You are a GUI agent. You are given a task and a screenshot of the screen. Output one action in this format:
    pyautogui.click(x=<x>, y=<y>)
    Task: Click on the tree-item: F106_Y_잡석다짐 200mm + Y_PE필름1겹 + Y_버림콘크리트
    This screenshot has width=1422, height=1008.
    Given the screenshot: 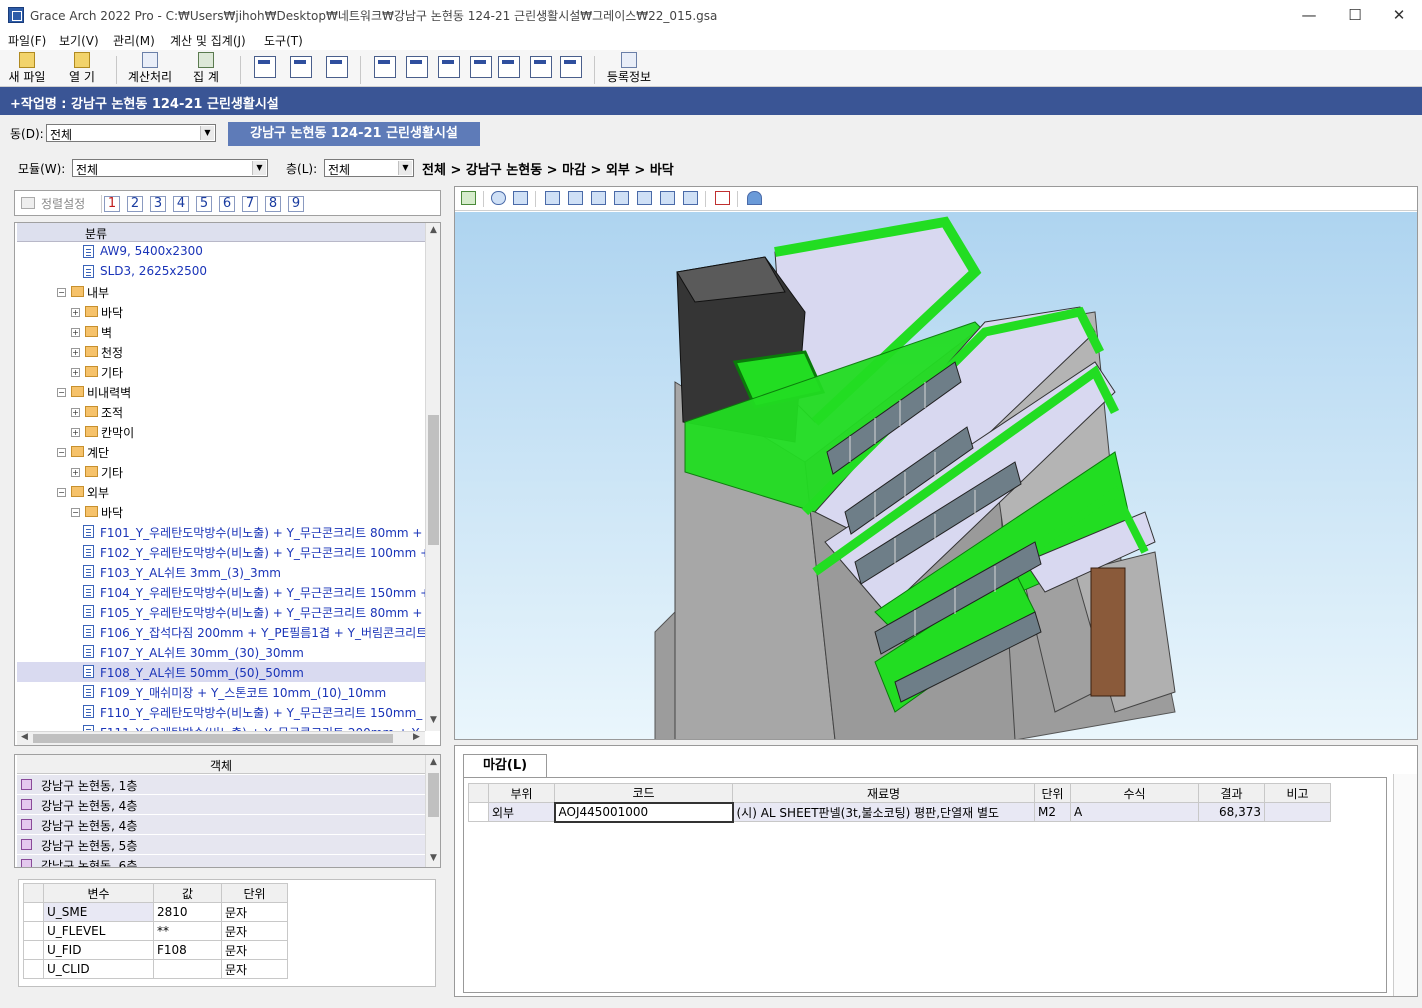 What is the action you would take?
    pyautogui.click(x=222, y=632)
    